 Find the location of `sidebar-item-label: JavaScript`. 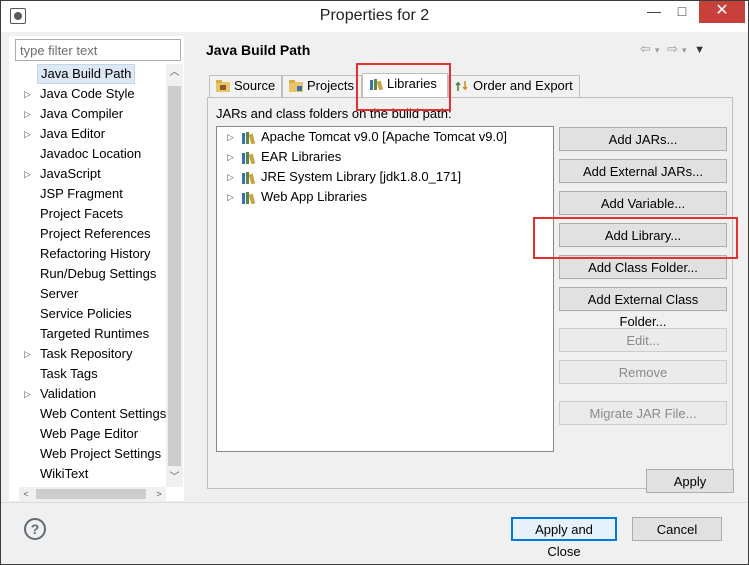

sidebar-item-label: JavaScript is located at coordinates (70, 173).